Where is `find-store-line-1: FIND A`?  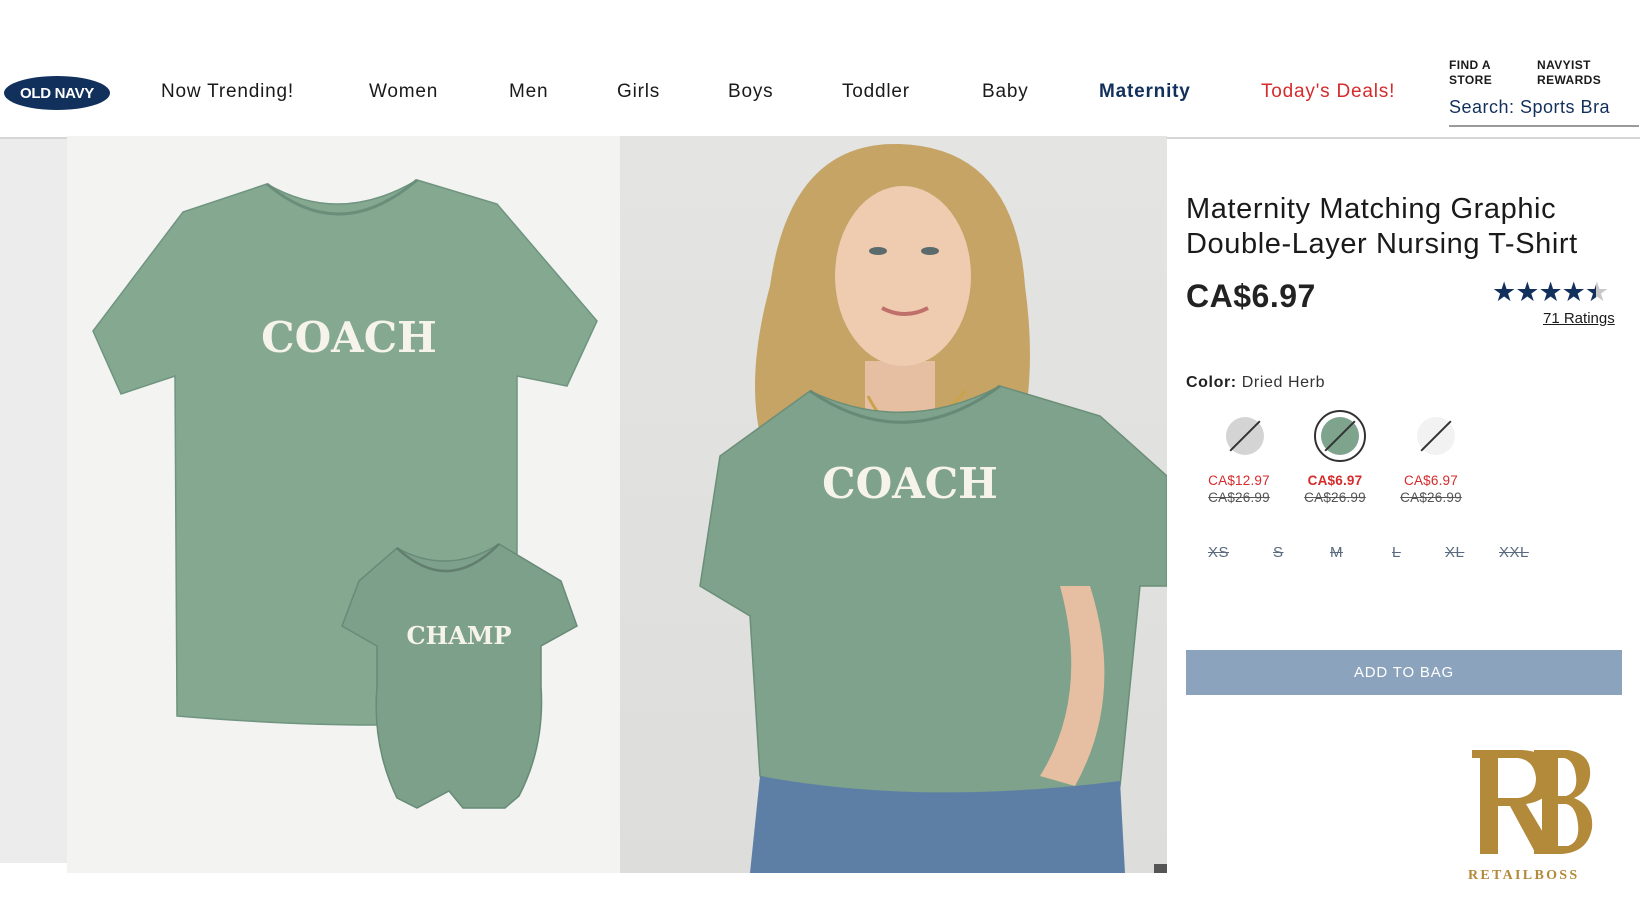 find-store-line-1: FIND A is located at coordinates (1470, 65).